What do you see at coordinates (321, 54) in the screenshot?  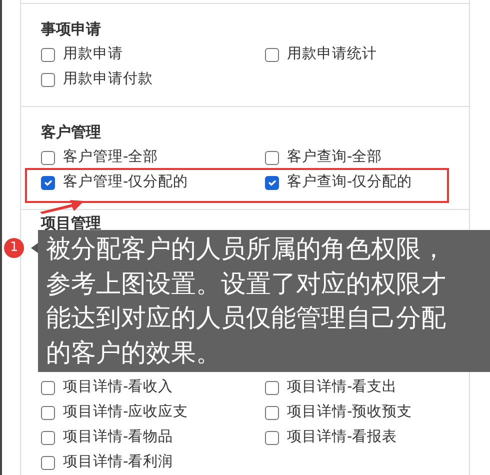 I see `permission-option: 用款申请统计` at bounding box center [321, 54].